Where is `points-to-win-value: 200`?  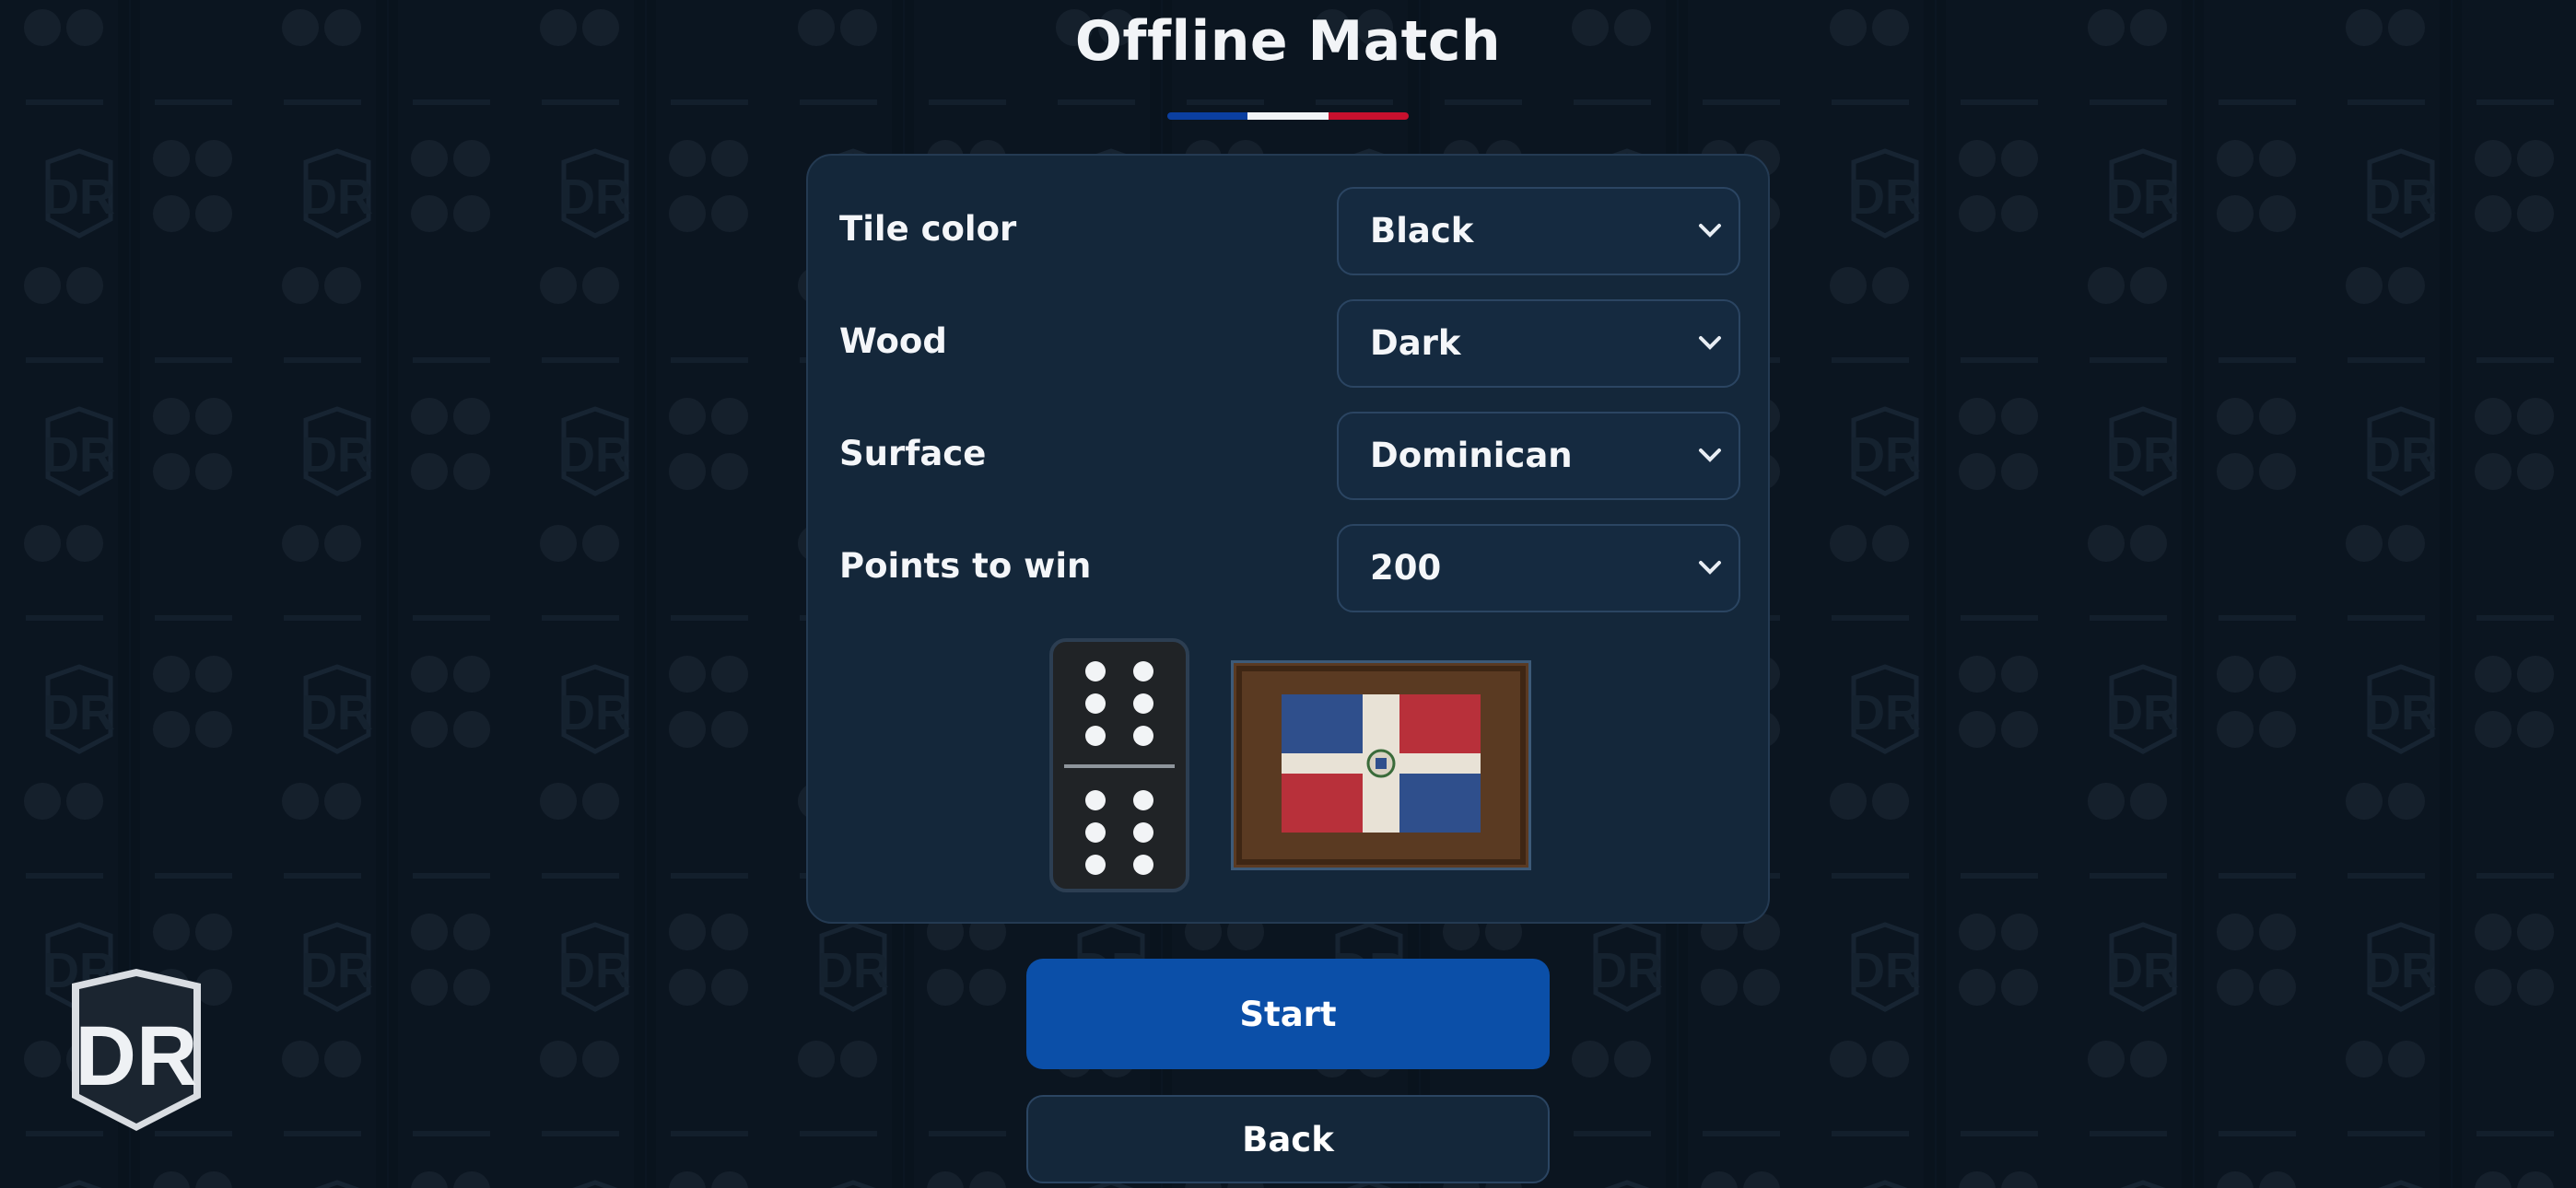
points-to-win-value: 200 is located at coordinates (1406, 568).